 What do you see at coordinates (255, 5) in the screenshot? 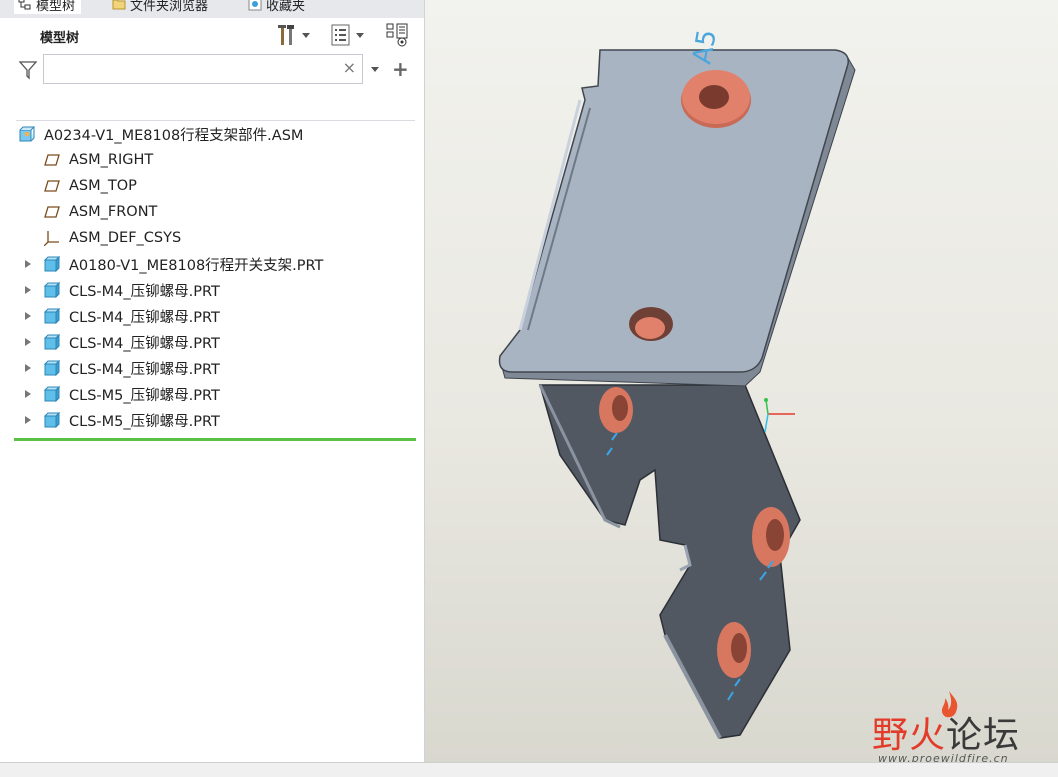
I see `favorites-icon` at bounding box center [255, 5].